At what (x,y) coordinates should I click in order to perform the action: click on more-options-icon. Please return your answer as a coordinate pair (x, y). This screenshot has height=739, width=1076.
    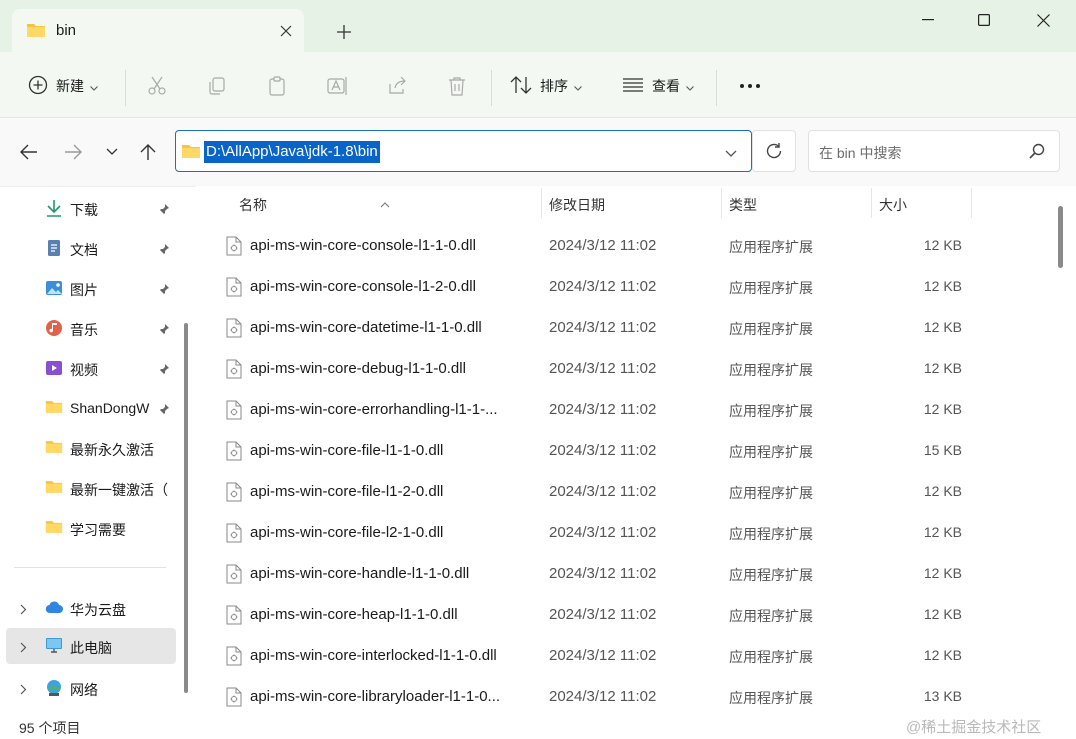
    Looking at the image, I should click on (750, 86).